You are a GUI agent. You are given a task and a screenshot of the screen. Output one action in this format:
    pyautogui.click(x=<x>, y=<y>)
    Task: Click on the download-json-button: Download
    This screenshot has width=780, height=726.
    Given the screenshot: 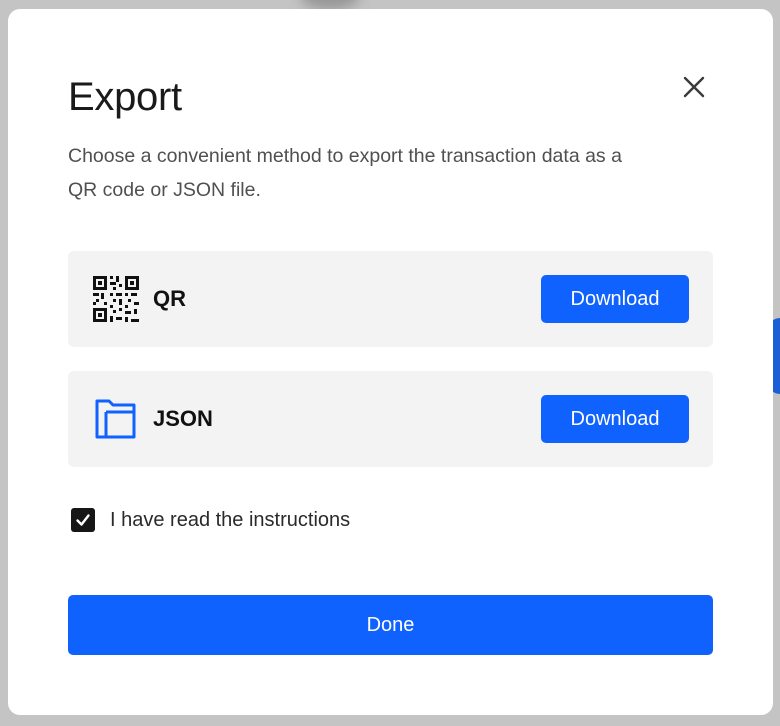 What is the action you would take?
    pyautogui.click(x=615, y=419)
    